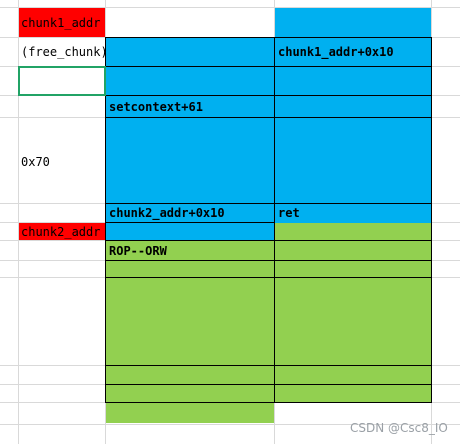 This screenshot has width=460, height=444. I want to click on free-chunk-label: (free_chunk), so click(64, 52).